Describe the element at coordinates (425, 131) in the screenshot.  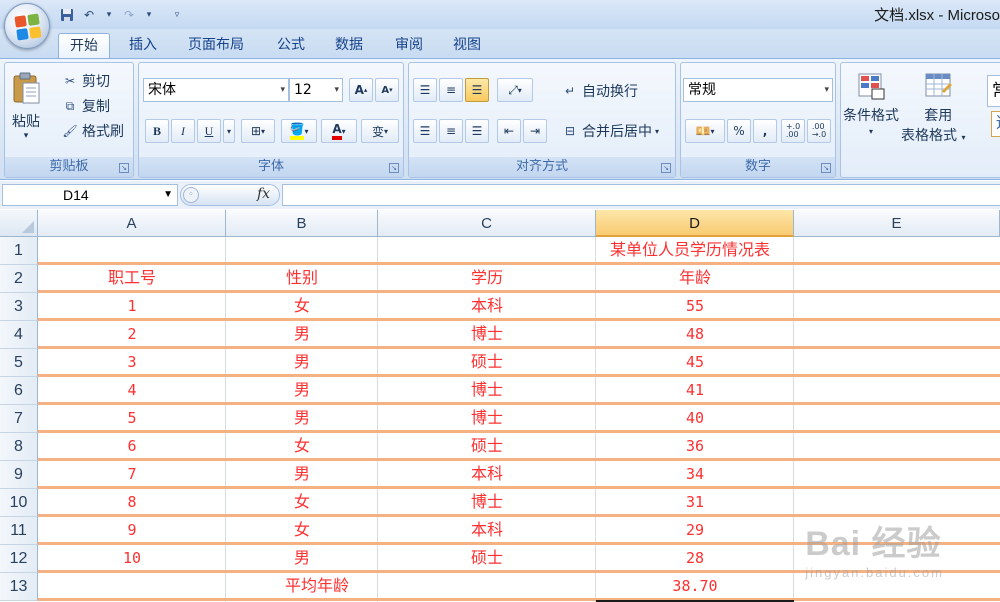
I see `align-left-button: ☰` at that location.